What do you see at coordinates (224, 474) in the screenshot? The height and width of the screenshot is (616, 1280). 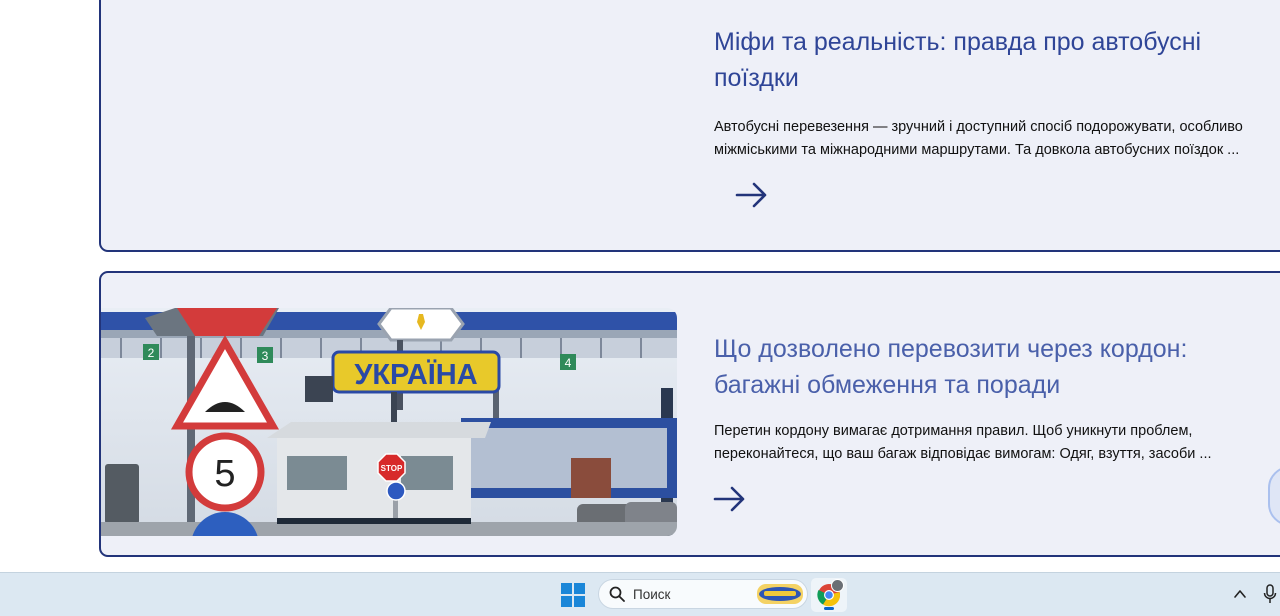 I see `svg-text: 5` at bounding box center [224, 474].